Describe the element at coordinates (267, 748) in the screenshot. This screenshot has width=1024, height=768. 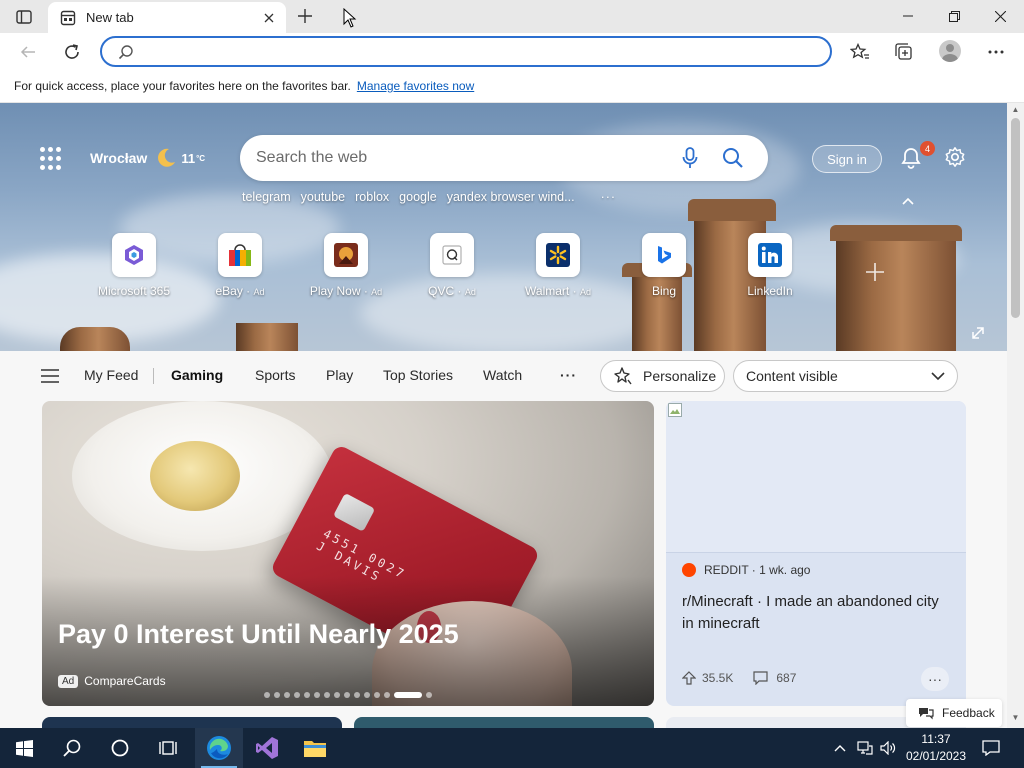
I see `taskbar-visual-studio` at that location.